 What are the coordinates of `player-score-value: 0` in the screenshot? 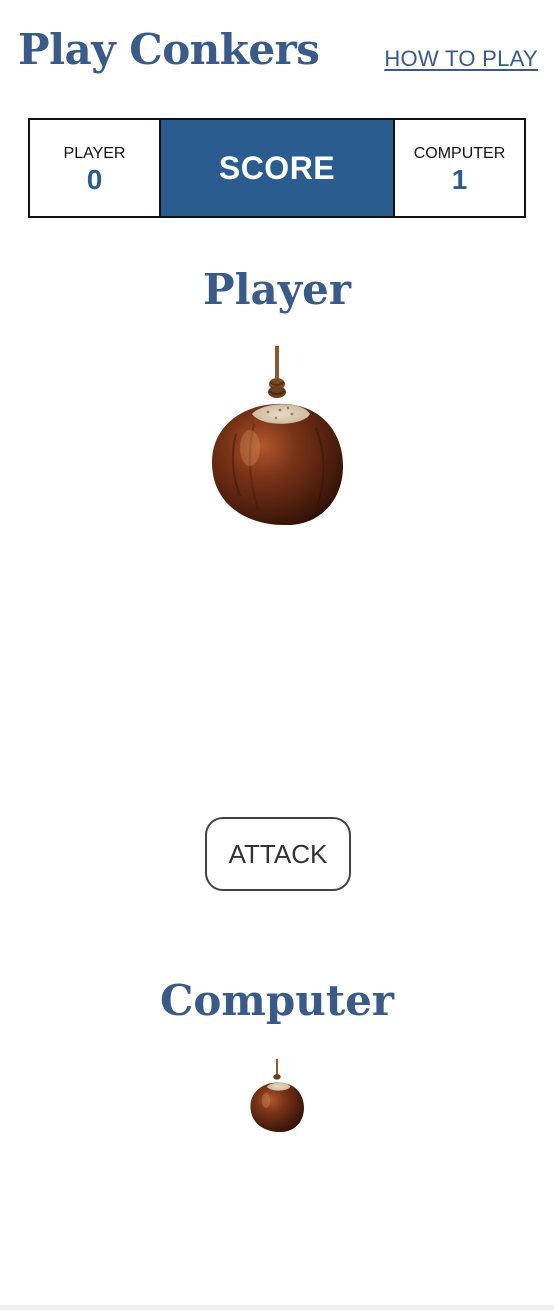 It's located at (94, 179).